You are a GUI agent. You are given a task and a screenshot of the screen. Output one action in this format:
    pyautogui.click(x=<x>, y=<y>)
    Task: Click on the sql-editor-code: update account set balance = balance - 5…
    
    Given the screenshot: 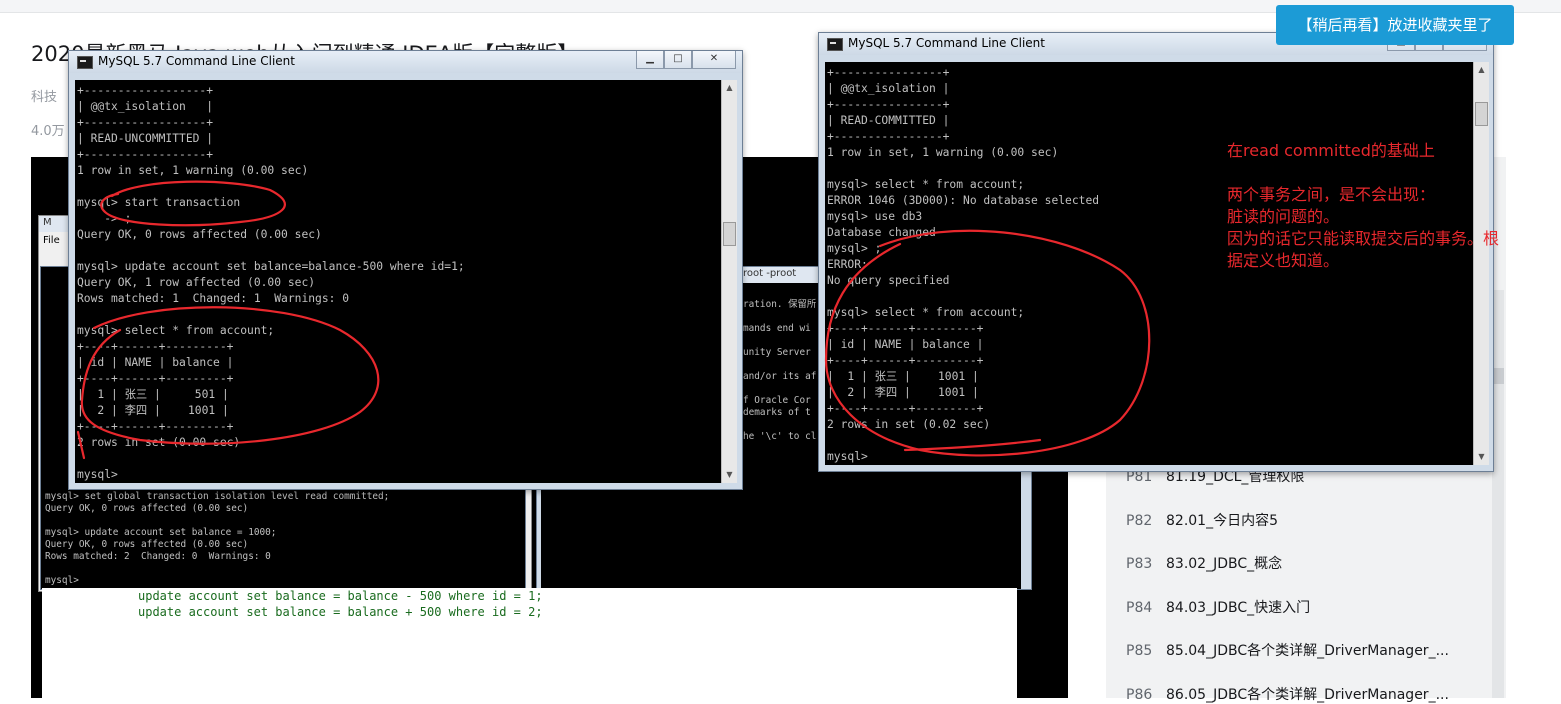 What is the action you would take?
    pyautogui.click(x=340, y=604)
    